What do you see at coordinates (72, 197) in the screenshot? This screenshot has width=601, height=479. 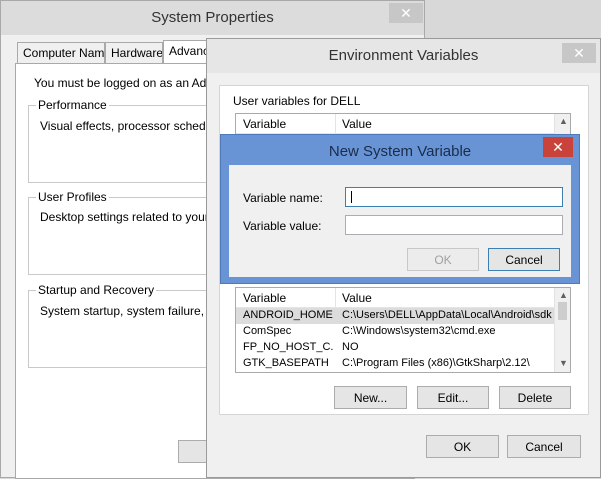 I see `user-profiles-title: User Profiles` at bounding box center [72, 197].